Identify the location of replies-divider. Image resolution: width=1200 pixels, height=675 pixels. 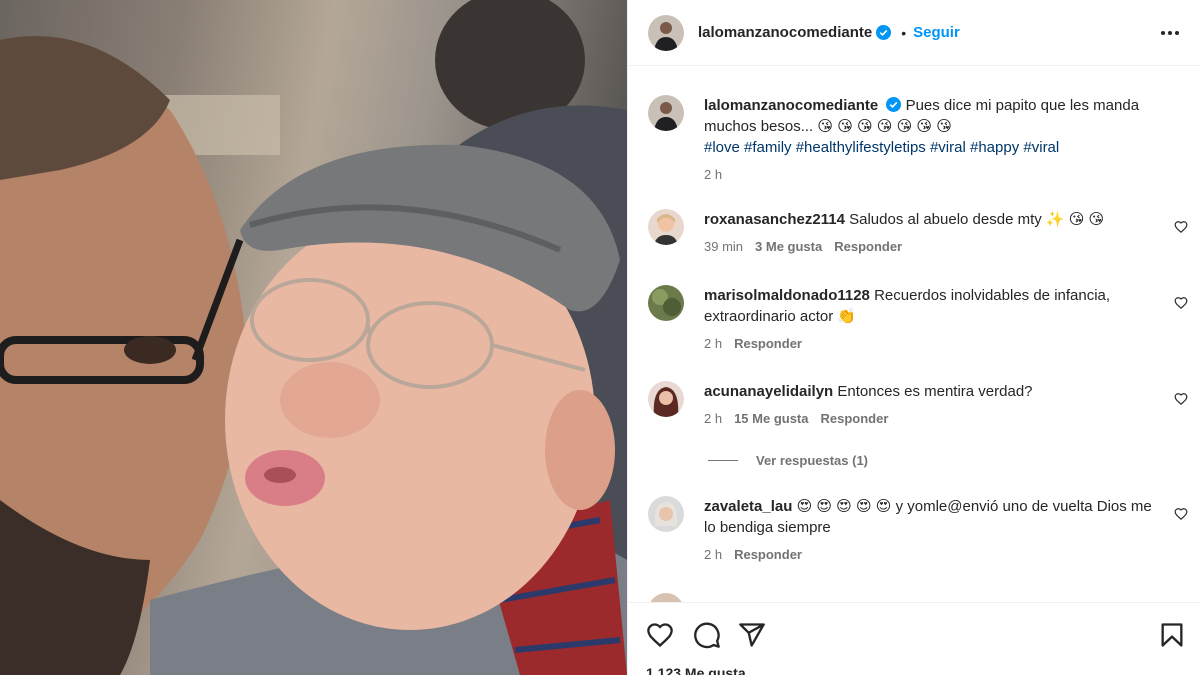
(723, 460).